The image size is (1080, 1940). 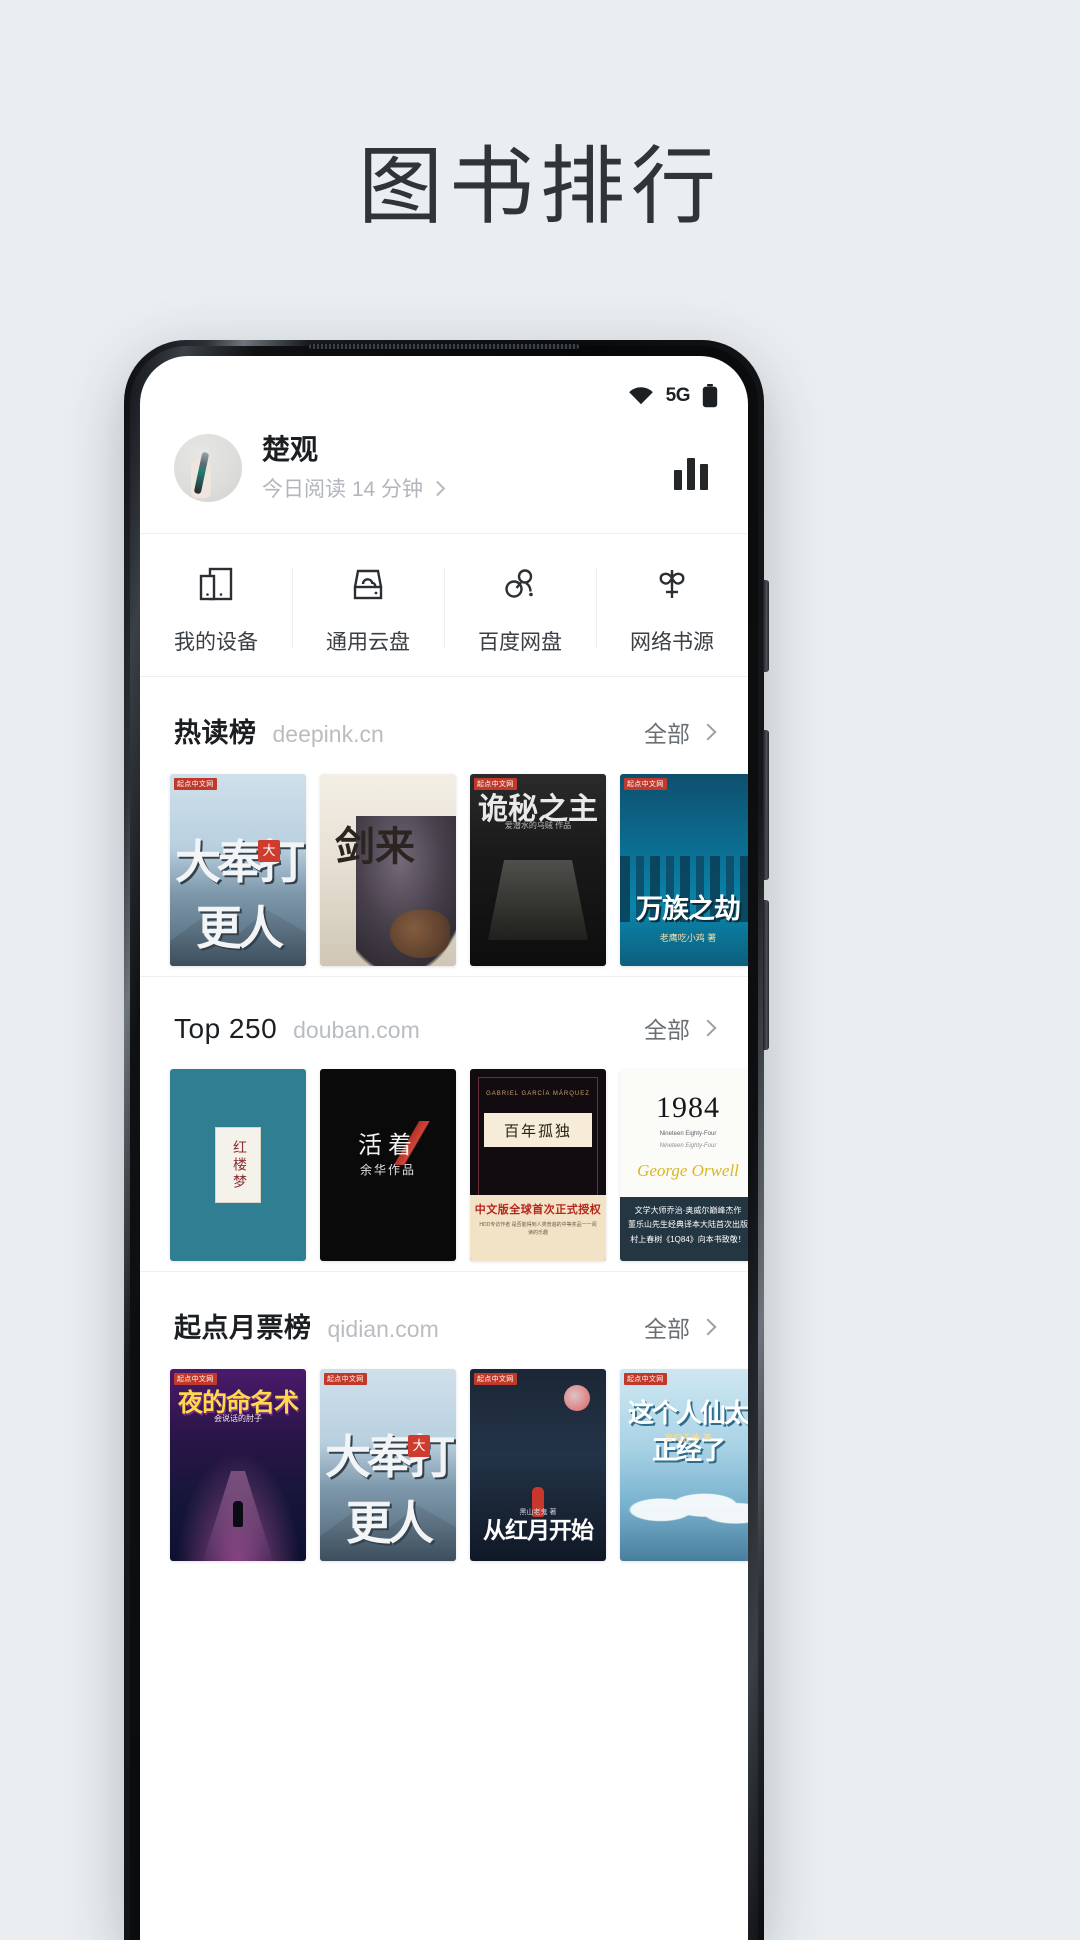 What do you see at coordinates (328, 734) in the screenshot?
I see `section-source: deepink.cn` at bounding box center [328, 734].